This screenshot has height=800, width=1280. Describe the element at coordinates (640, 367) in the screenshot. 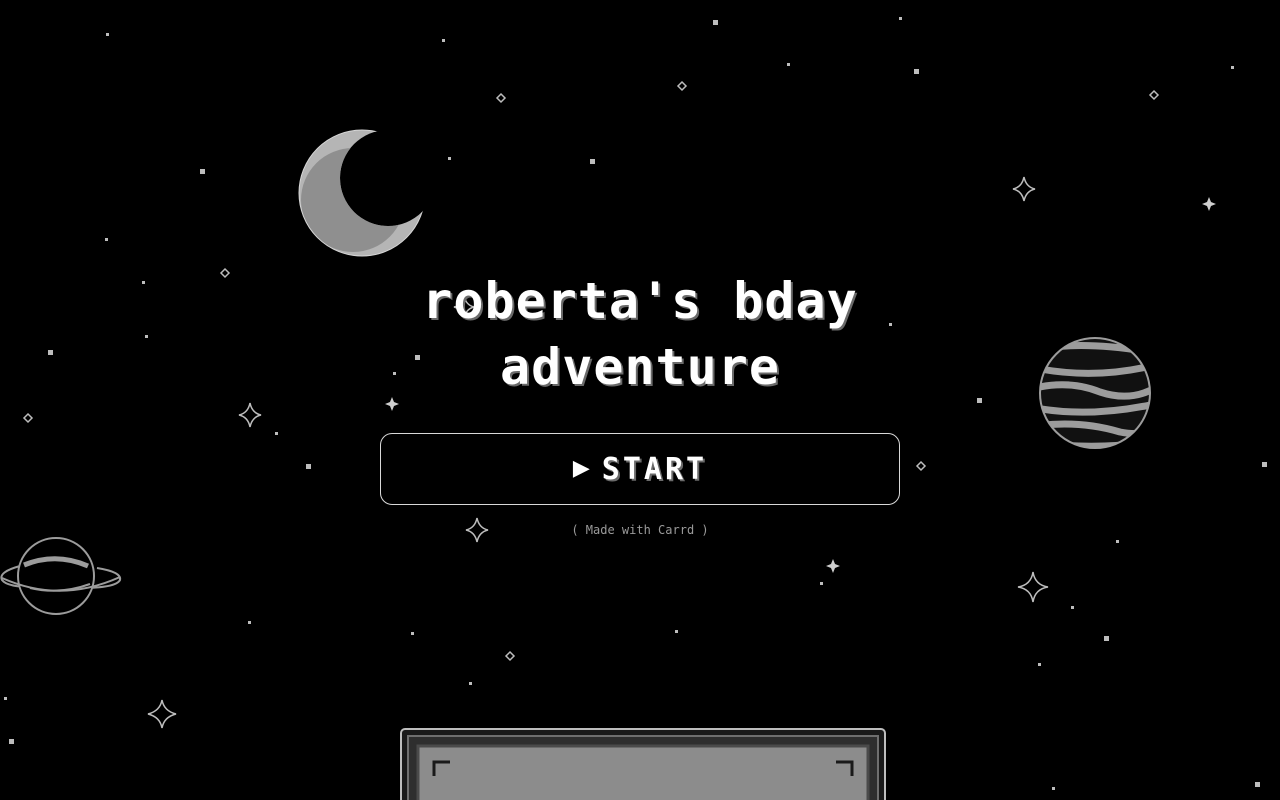

I see `title-line-2: adventure` at that location.